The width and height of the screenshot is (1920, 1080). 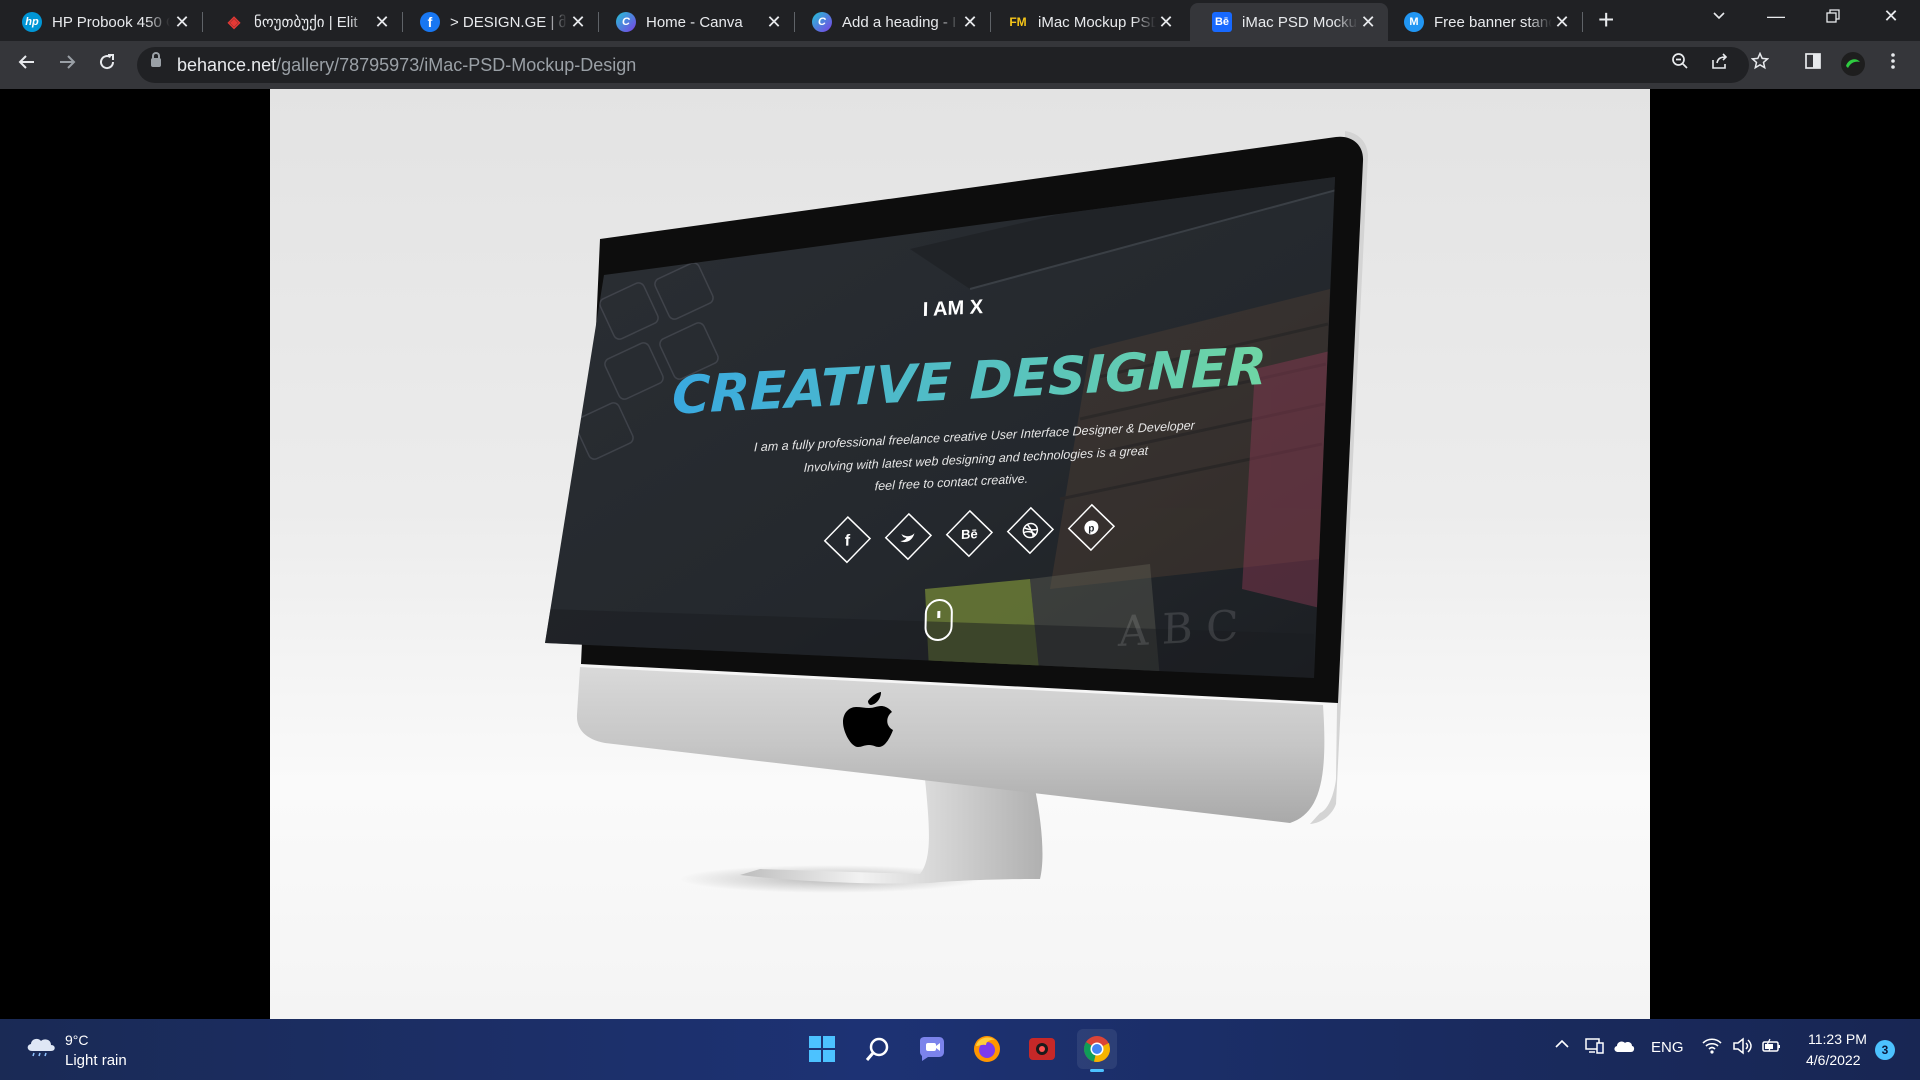 What do you see at coordinates (953, 308) in the screenshot?
I see `screen-kicker: I AM X` at bounding box center [953, 308].